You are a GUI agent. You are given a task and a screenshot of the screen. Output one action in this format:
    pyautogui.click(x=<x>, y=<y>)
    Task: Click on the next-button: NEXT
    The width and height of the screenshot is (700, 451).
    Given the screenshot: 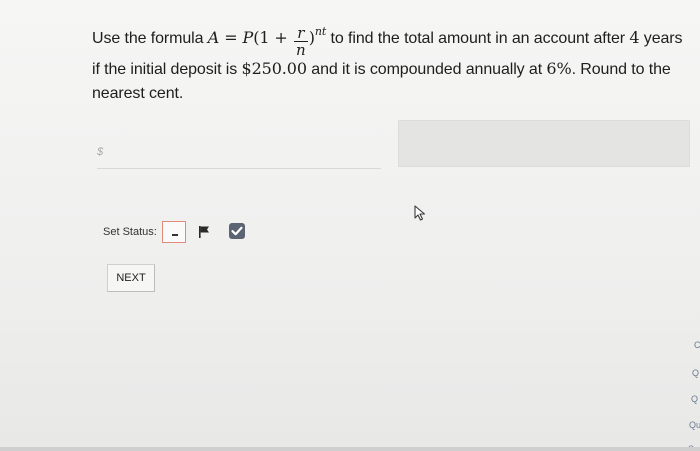 What is the action you would take?
    pyautogui.click(x=131, y=278)
    